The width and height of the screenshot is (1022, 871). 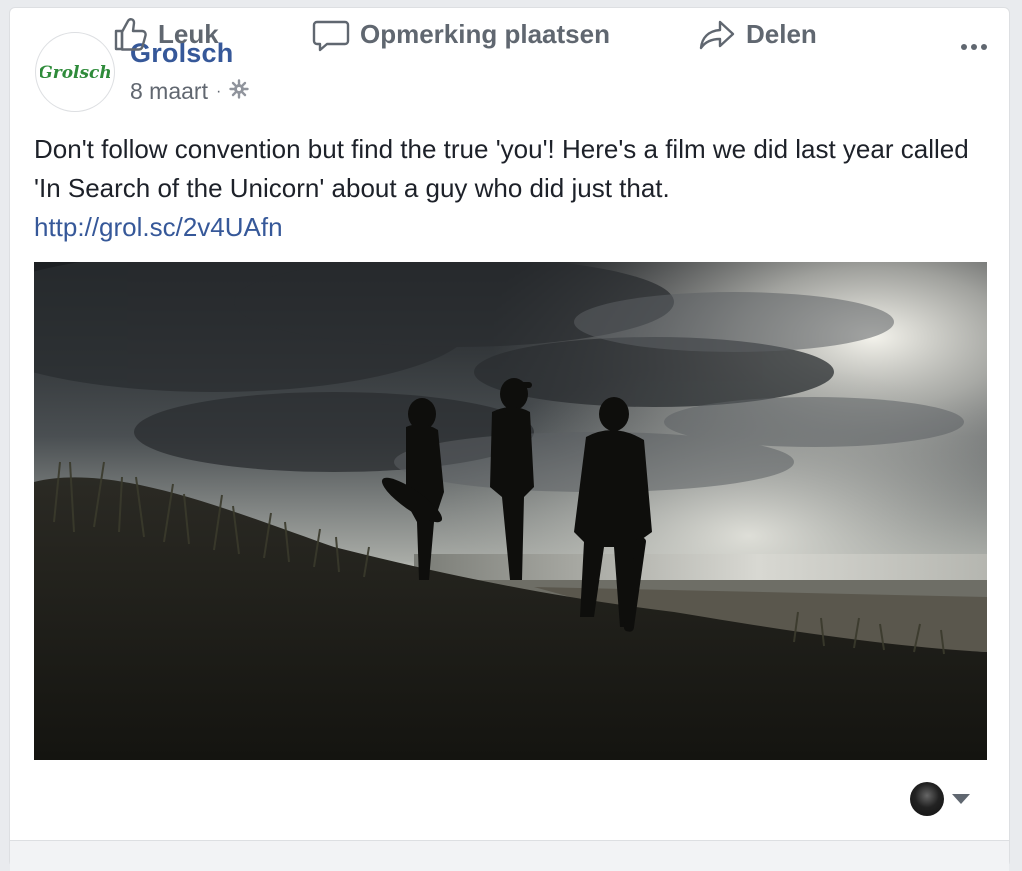 What do you see at coordinates (974, 47) in the screenshot?
I see `more-options-icon` at bounding box center [974, 47].